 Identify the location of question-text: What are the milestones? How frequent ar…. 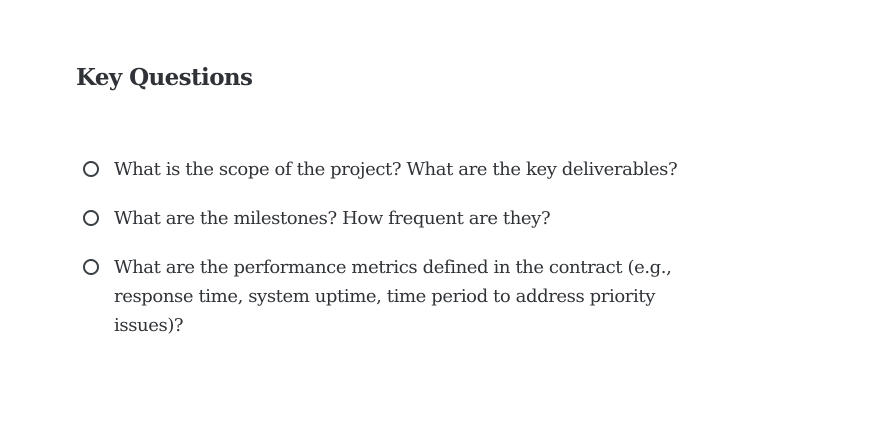
(332, 218).